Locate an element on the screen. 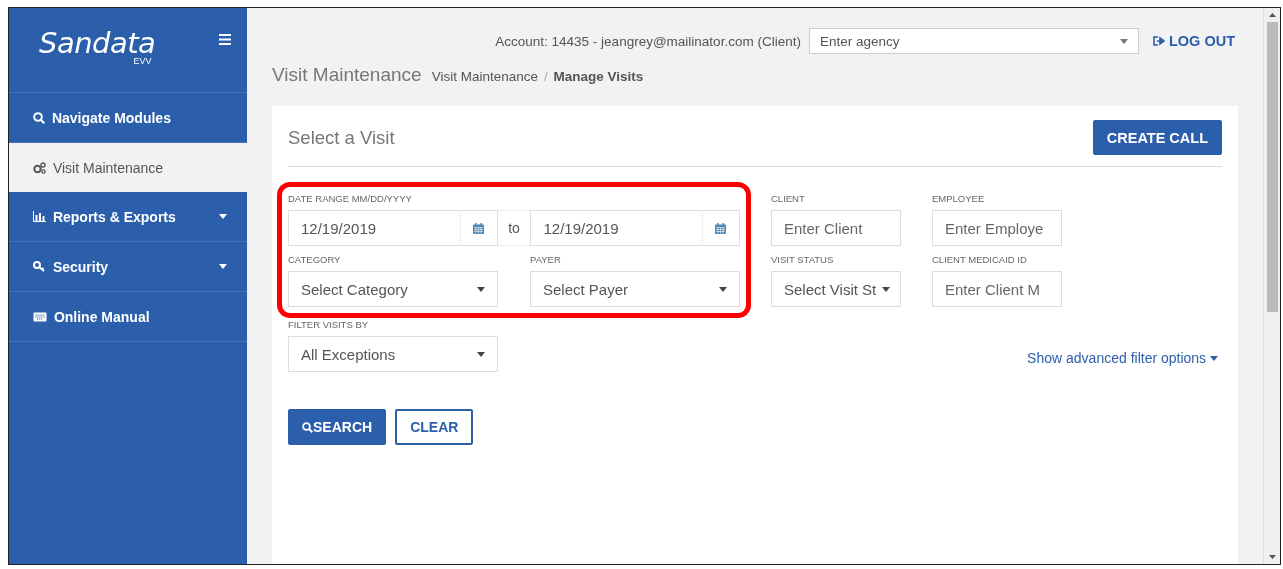 Image resolution: width=1283 pixels, height=569 pixels. panel-title: Select a Visit is located at coordinates (341, 137).